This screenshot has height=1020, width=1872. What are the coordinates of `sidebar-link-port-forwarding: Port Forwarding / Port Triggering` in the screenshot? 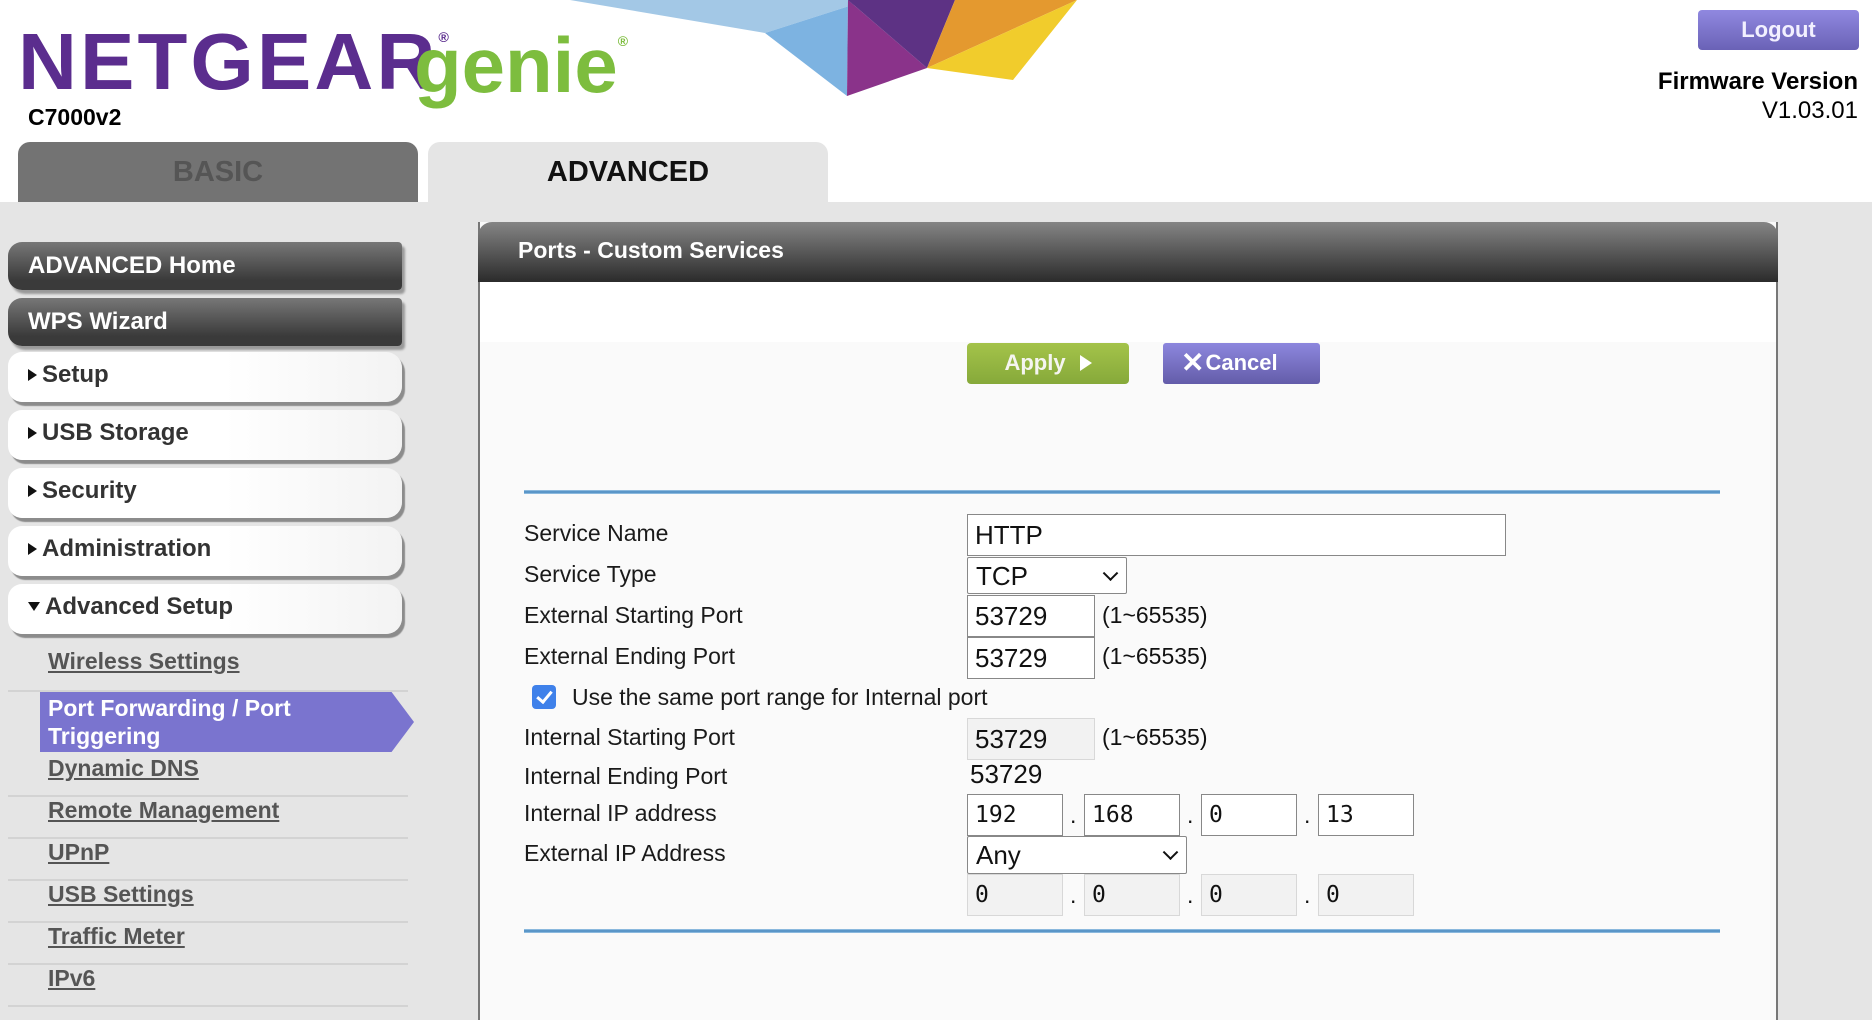 It's located at (227, 722).